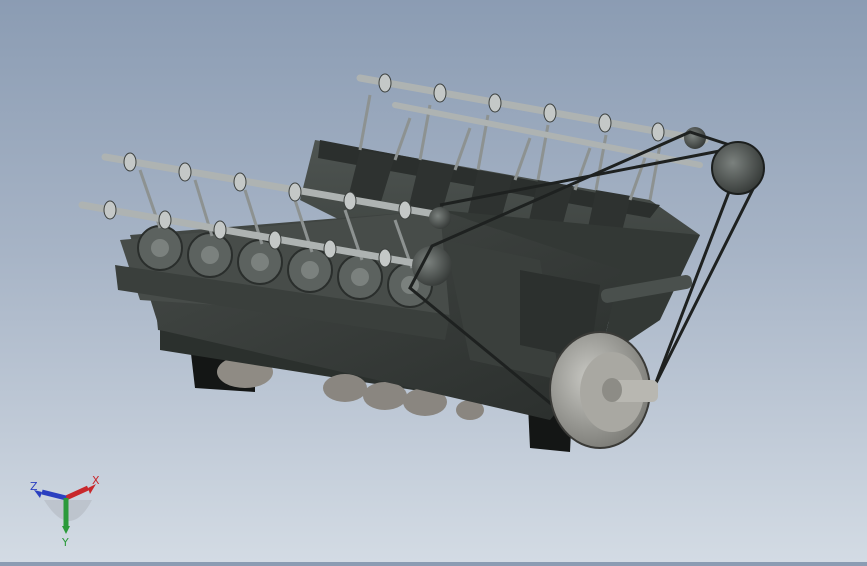 Image resolution: width=867 pixels, height=566 pixels. Describe the element at coordinates (67, 512) in the screenshot. I see `coordinate-triad: X Z Y` at that location.